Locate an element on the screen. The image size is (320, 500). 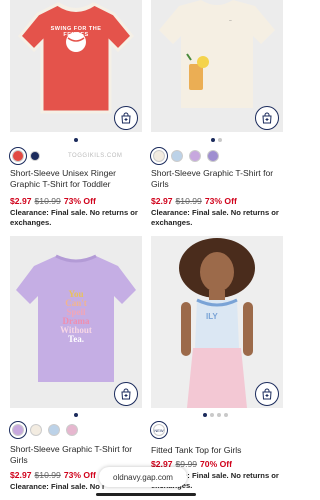
color-swatch-new: NEW is located at coordinates (159, 430).